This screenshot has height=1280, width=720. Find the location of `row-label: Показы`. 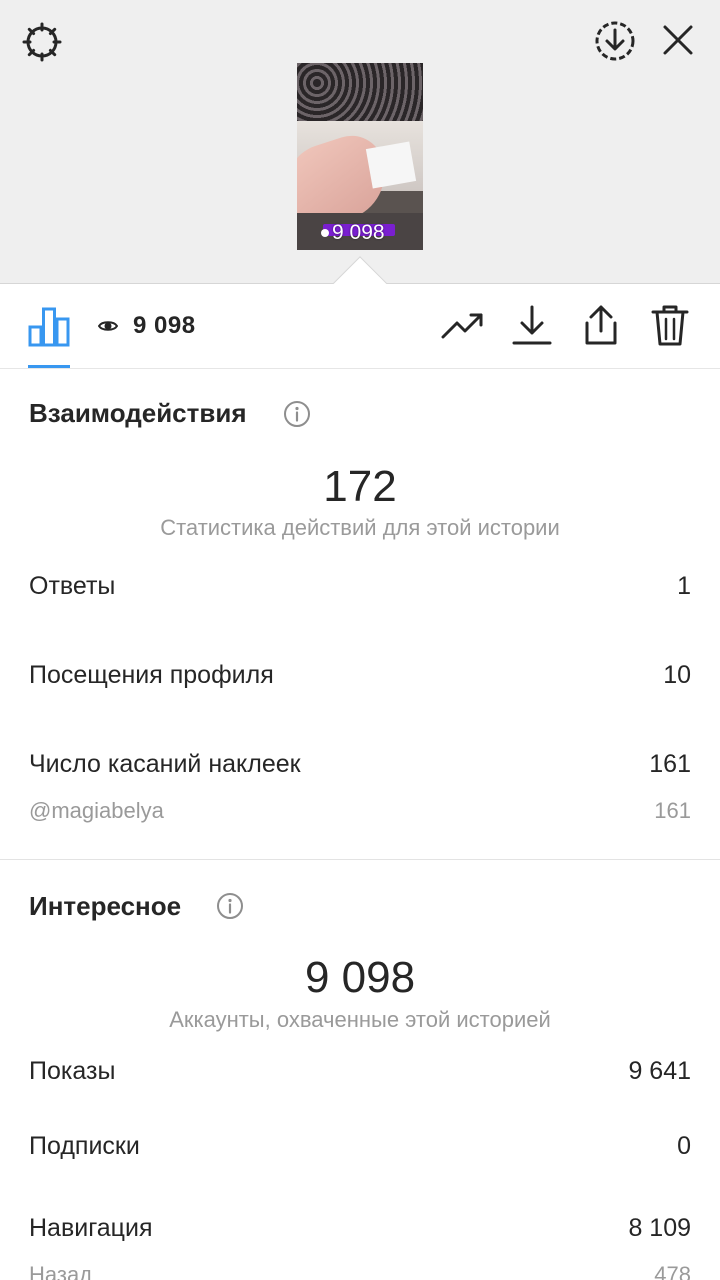

row-label: Показы is located at coordinates (72, 1071).